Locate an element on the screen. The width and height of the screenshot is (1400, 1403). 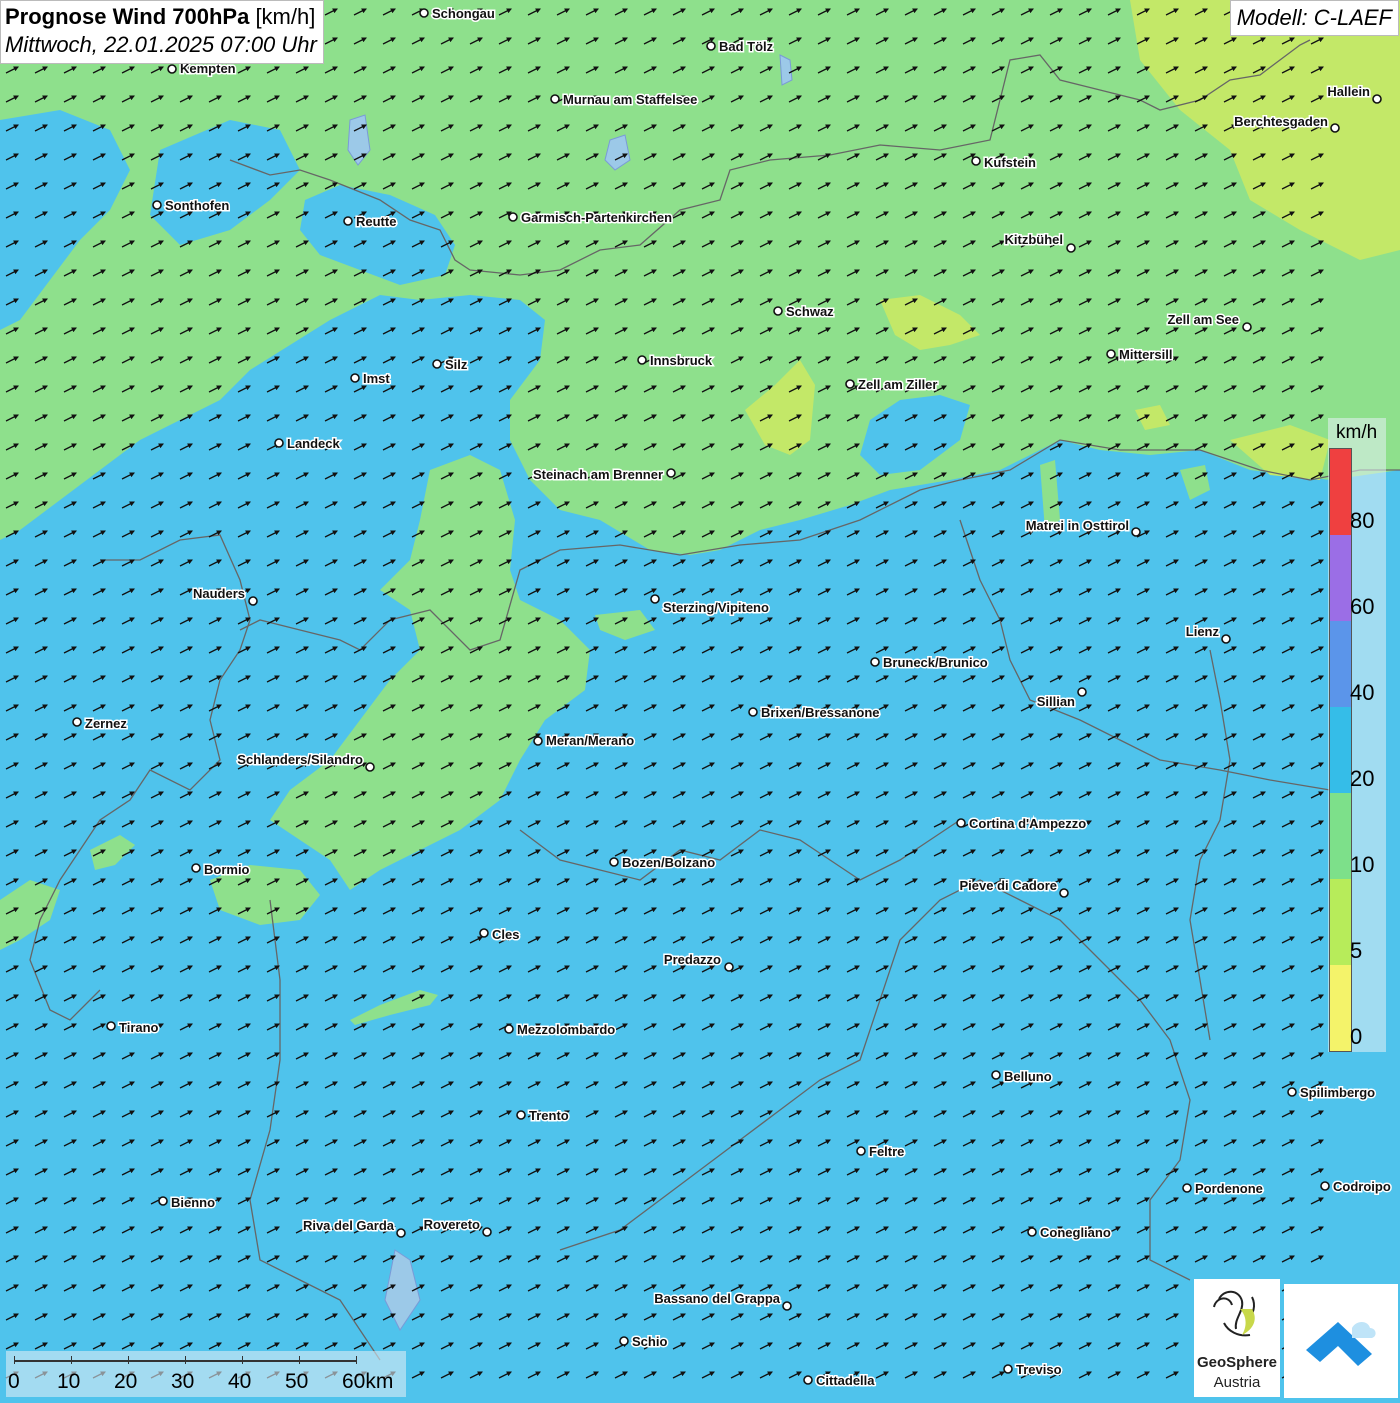
city-label: Spilimbergo is located at coordinates (1337, 1092).